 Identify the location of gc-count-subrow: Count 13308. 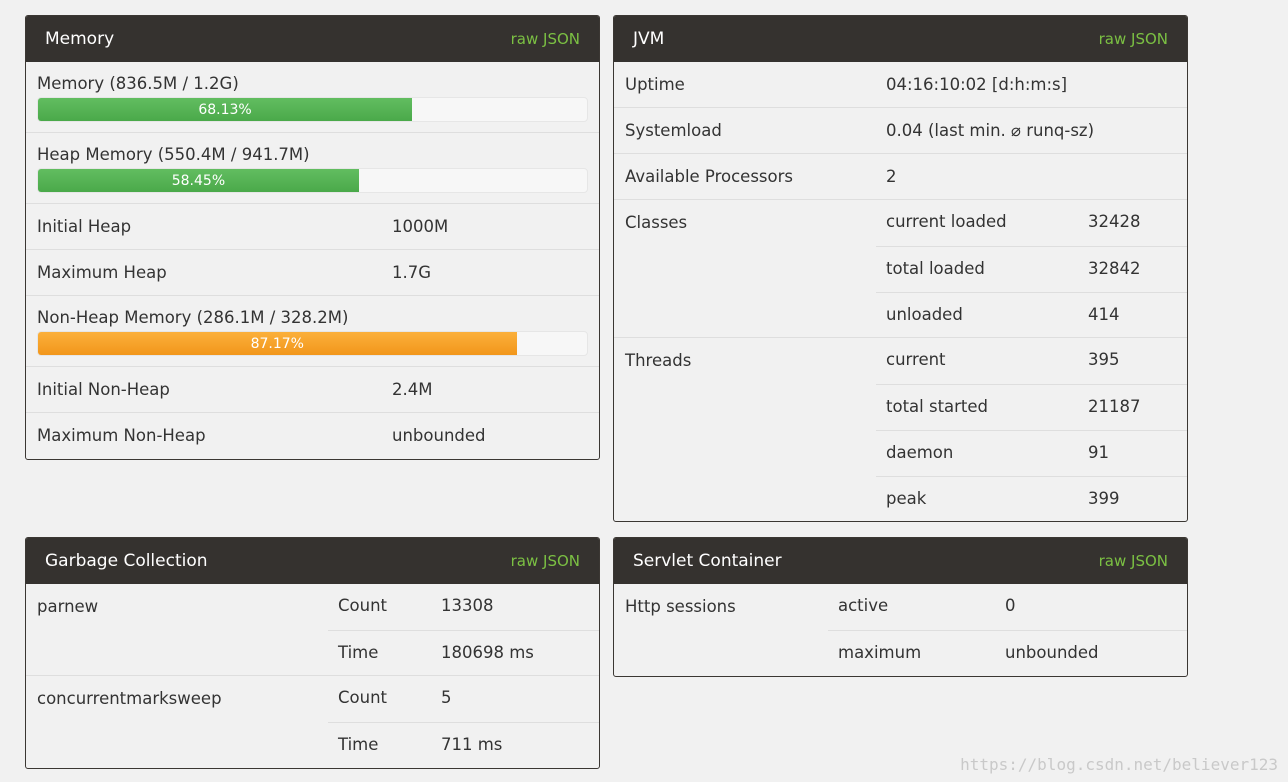
(463, 607).